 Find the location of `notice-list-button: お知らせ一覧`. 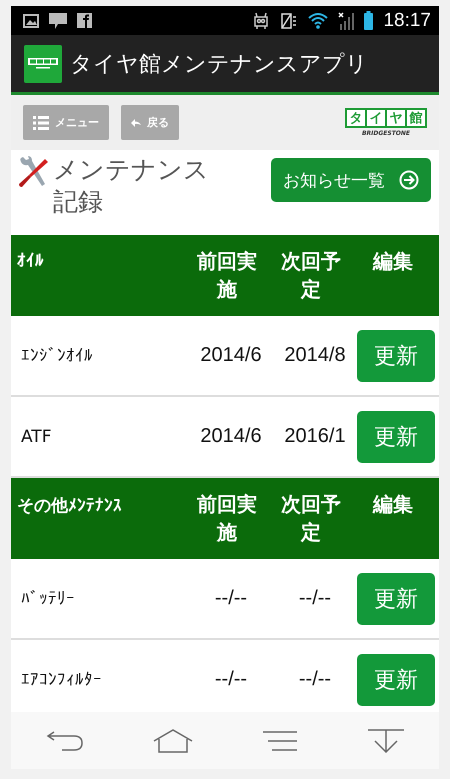

notice-list-button: お知らせ一覧 is located at coordinates (351, 180).